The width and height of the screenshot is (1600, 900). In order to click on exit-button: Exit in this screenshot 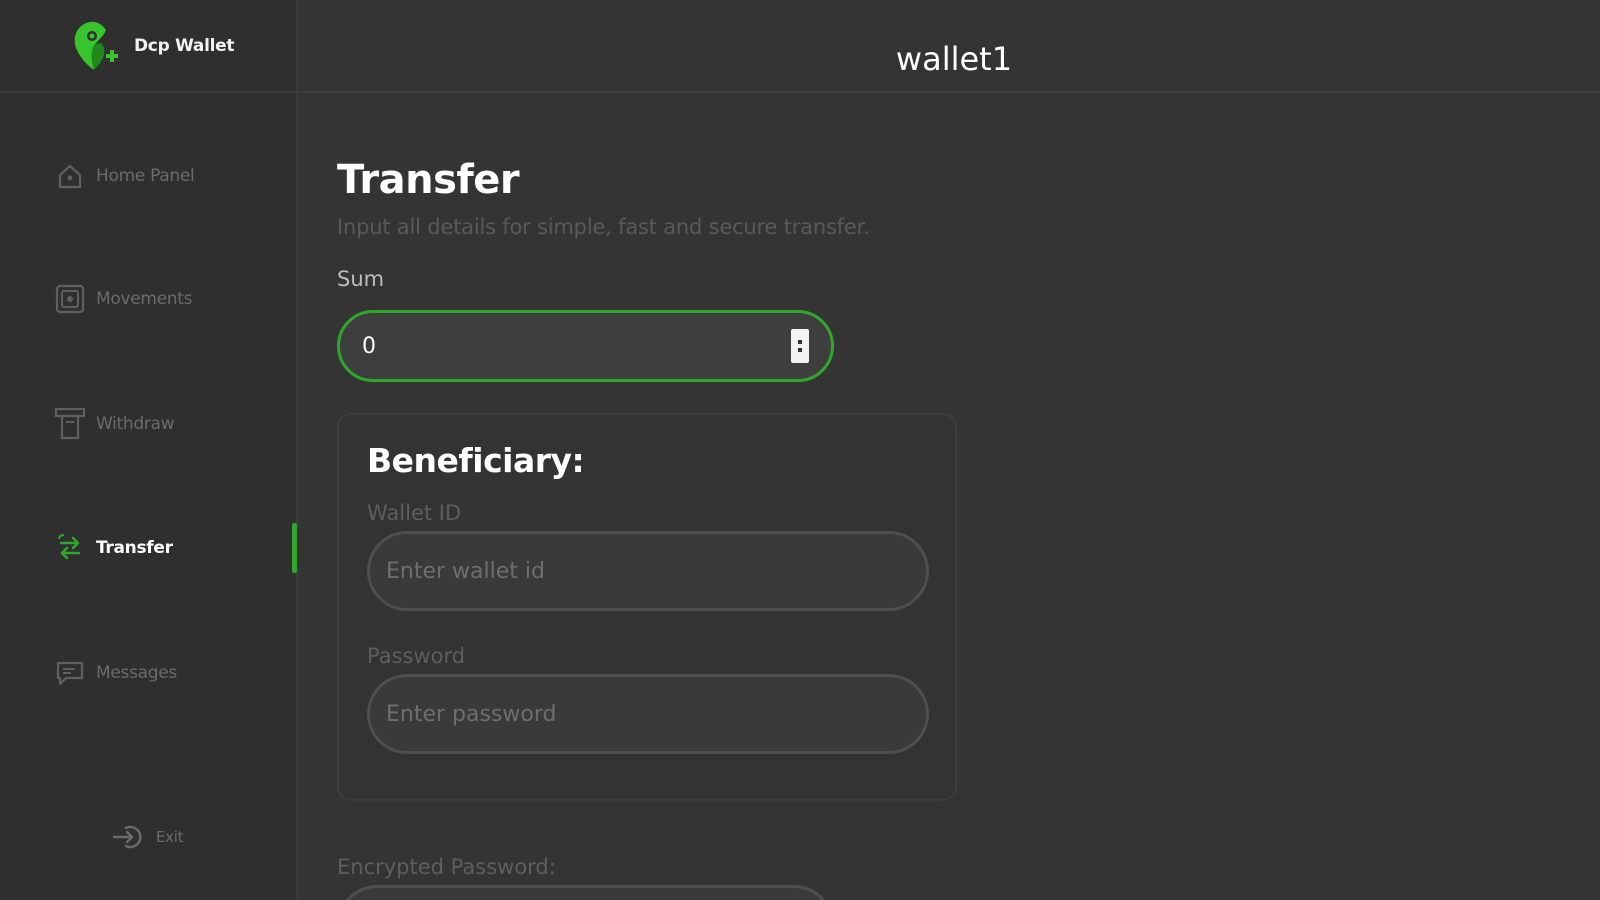, I will do `click(148, 837)`.